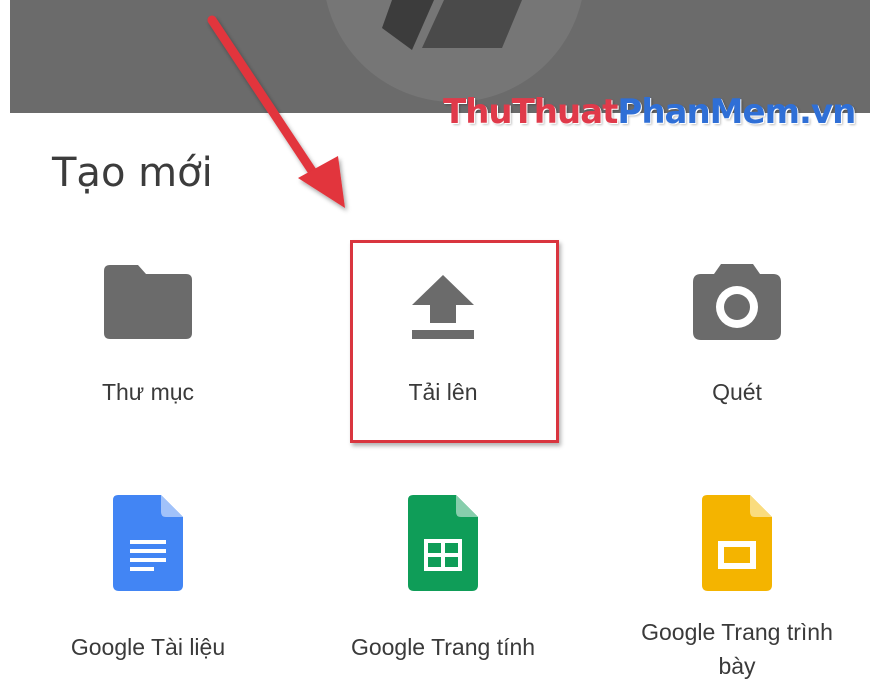 Image resolution: width=870 pixels, height=681 pixels. I want to click on google-docs-item: Google Tài liệu, so click(148, 585).